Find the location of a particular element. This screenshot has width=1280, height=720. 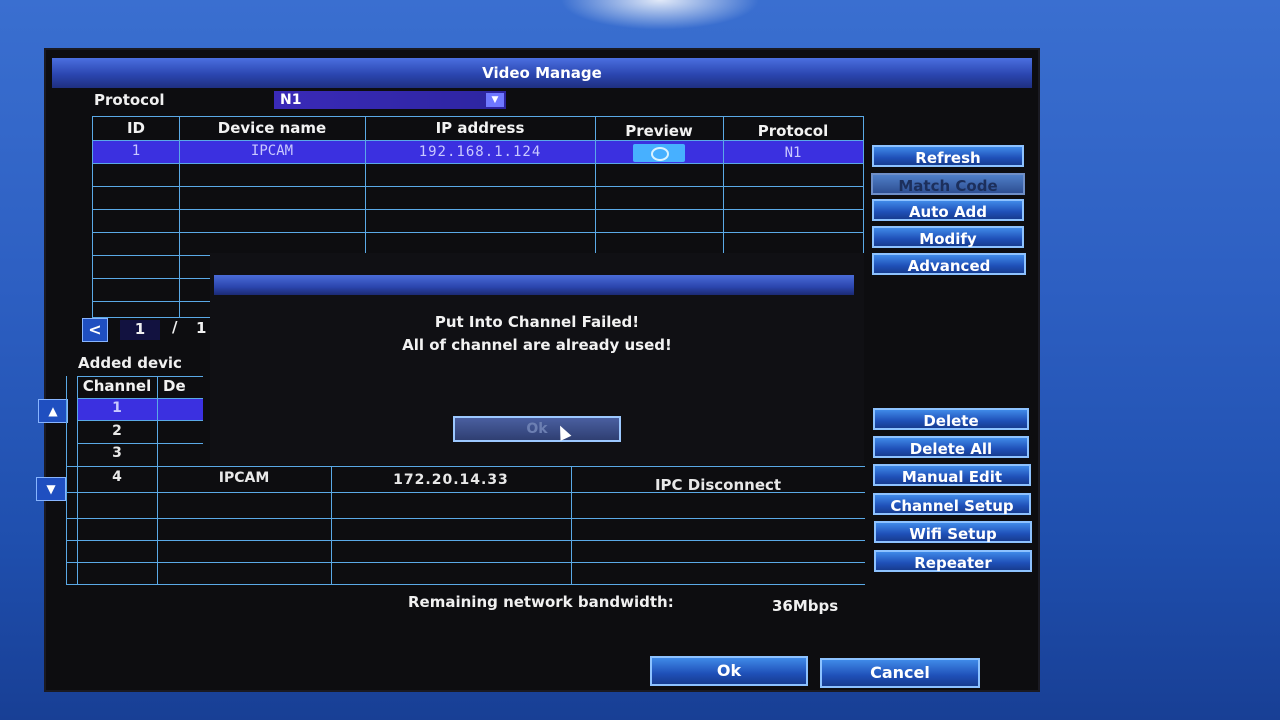

channel-4-device-name: IPCAM is located at coordinates (244, 478).